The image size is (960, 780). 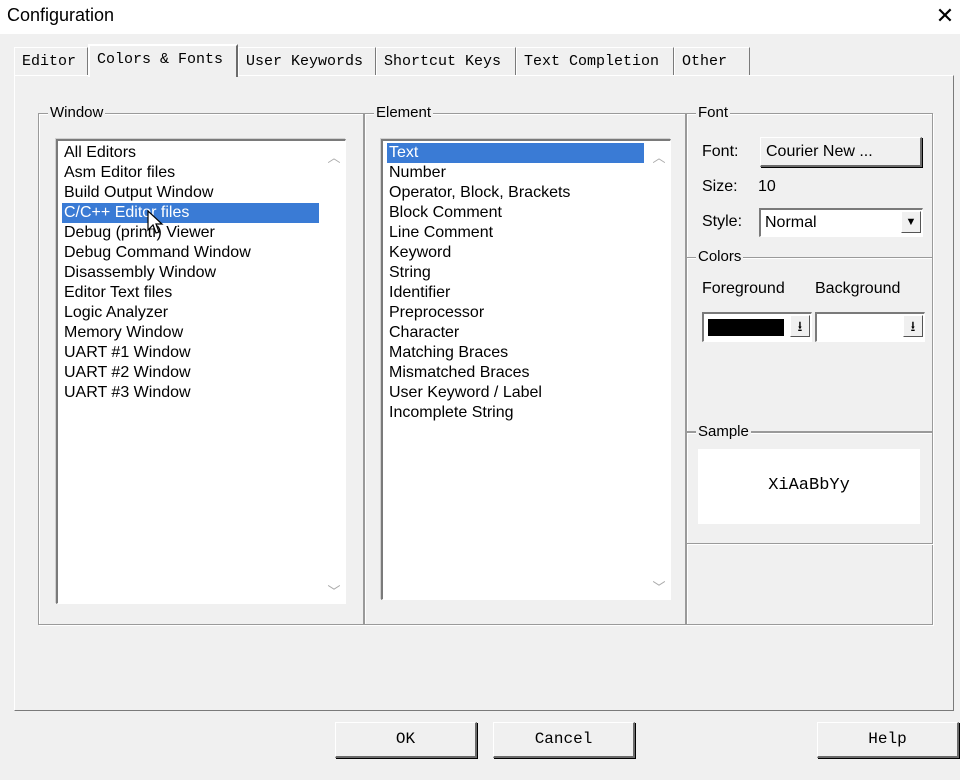 What do you see at coordinates (767, 186) in the screenshot?
I see `size-value: 10` at bounding box center [767, 186].